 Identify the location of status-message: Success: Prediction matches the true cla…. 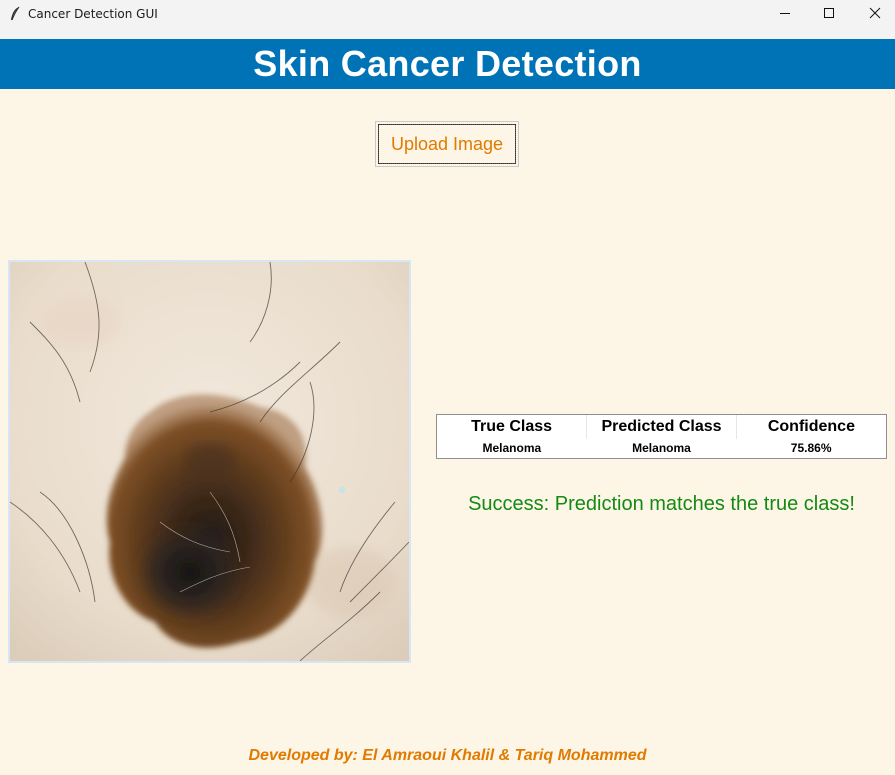
(661, 504).